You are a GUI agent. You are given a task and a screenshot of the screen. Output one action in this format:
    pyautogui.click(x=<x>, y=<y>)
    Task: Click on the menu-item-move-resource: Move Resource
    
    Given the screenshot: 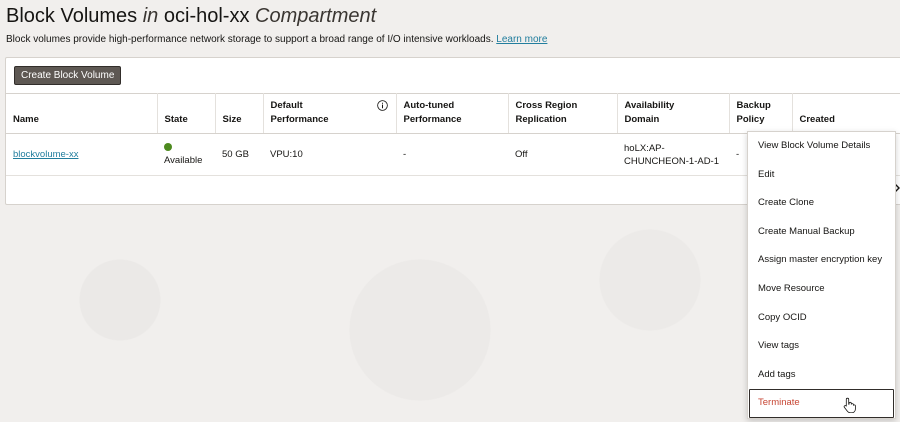 What is the action you would take?
    pyautogui.click(x=821, y=289)
    